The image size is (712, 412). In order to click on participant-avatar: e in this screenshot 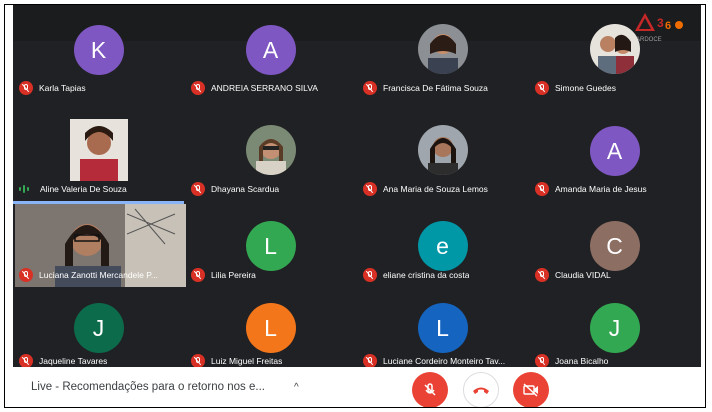, I will do `click(442, 246)`.